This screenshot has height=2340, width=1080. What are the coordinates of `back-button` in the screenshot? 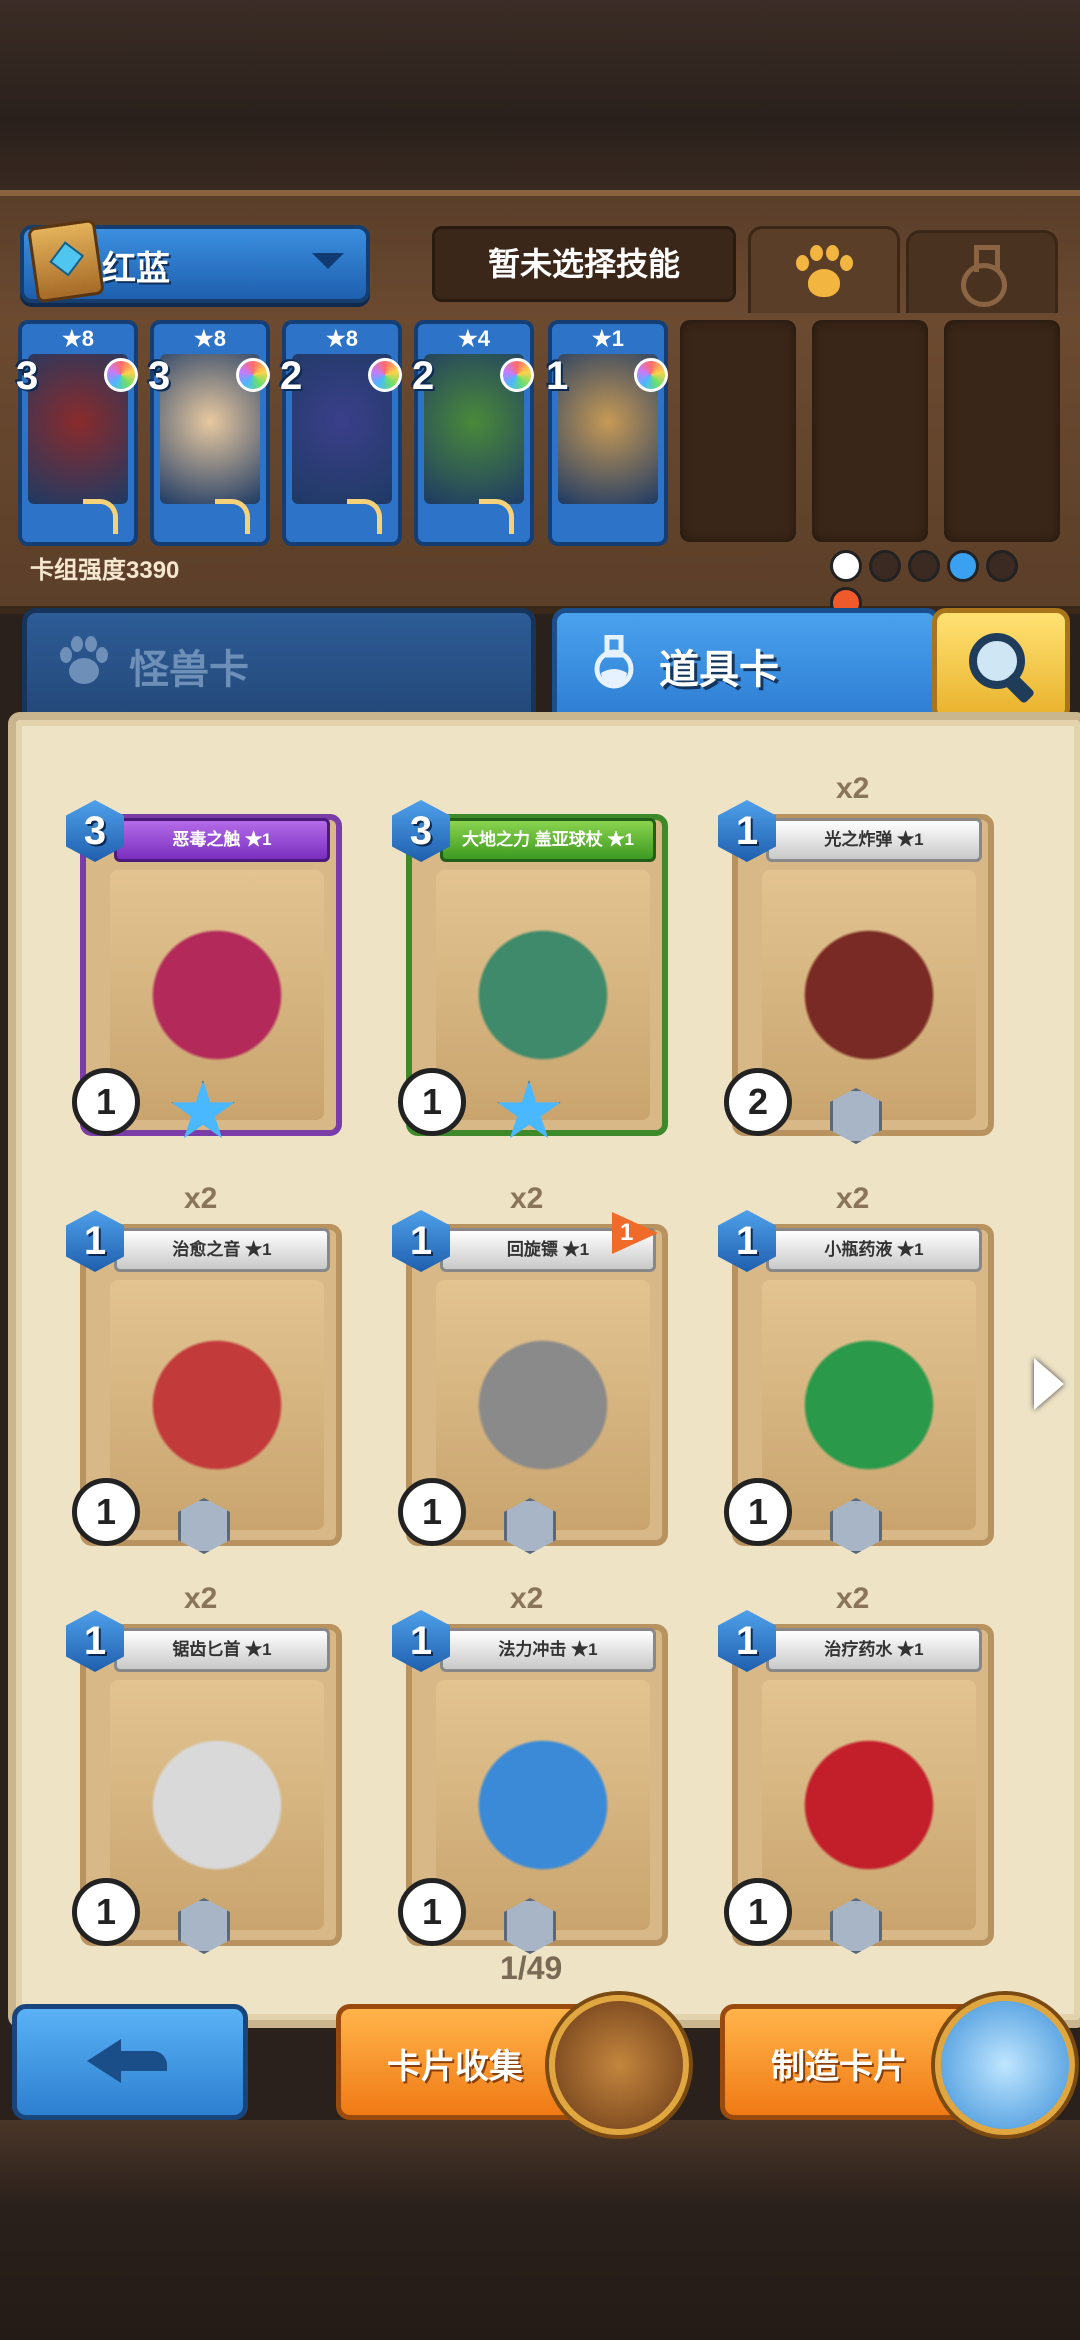 It's located at (130, 2062).